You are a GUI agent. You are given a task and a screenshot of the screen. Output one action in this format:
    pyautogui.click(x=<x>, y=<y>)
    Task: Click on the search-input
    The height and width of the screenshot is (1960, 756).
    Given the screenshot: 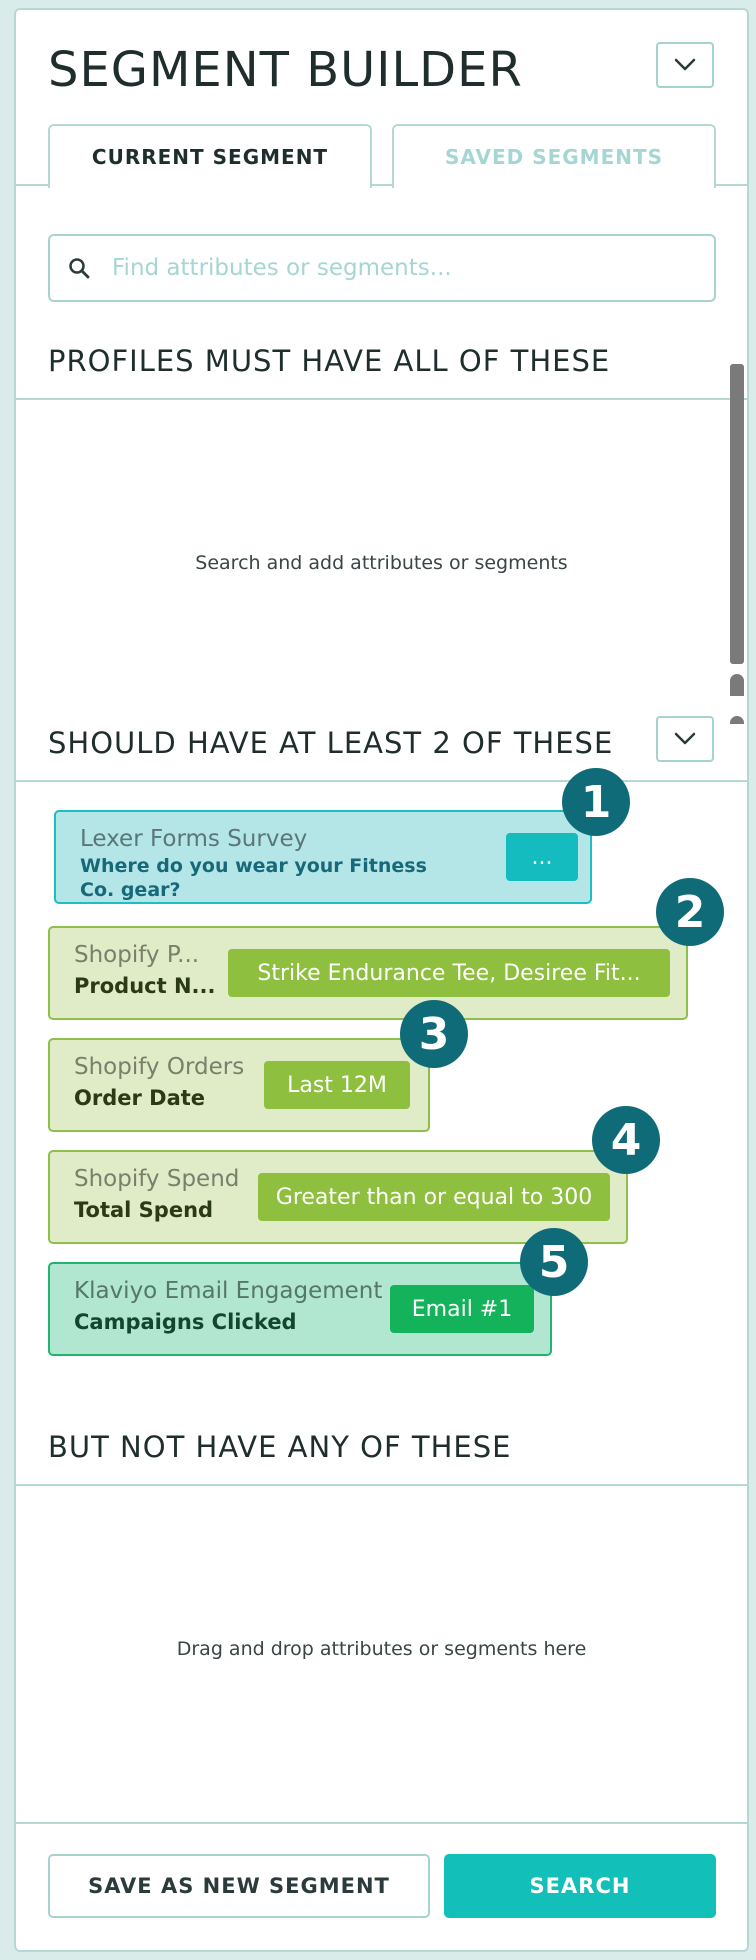 What is the action you would take?
    pyautogui.click(x=392, y=268)
    